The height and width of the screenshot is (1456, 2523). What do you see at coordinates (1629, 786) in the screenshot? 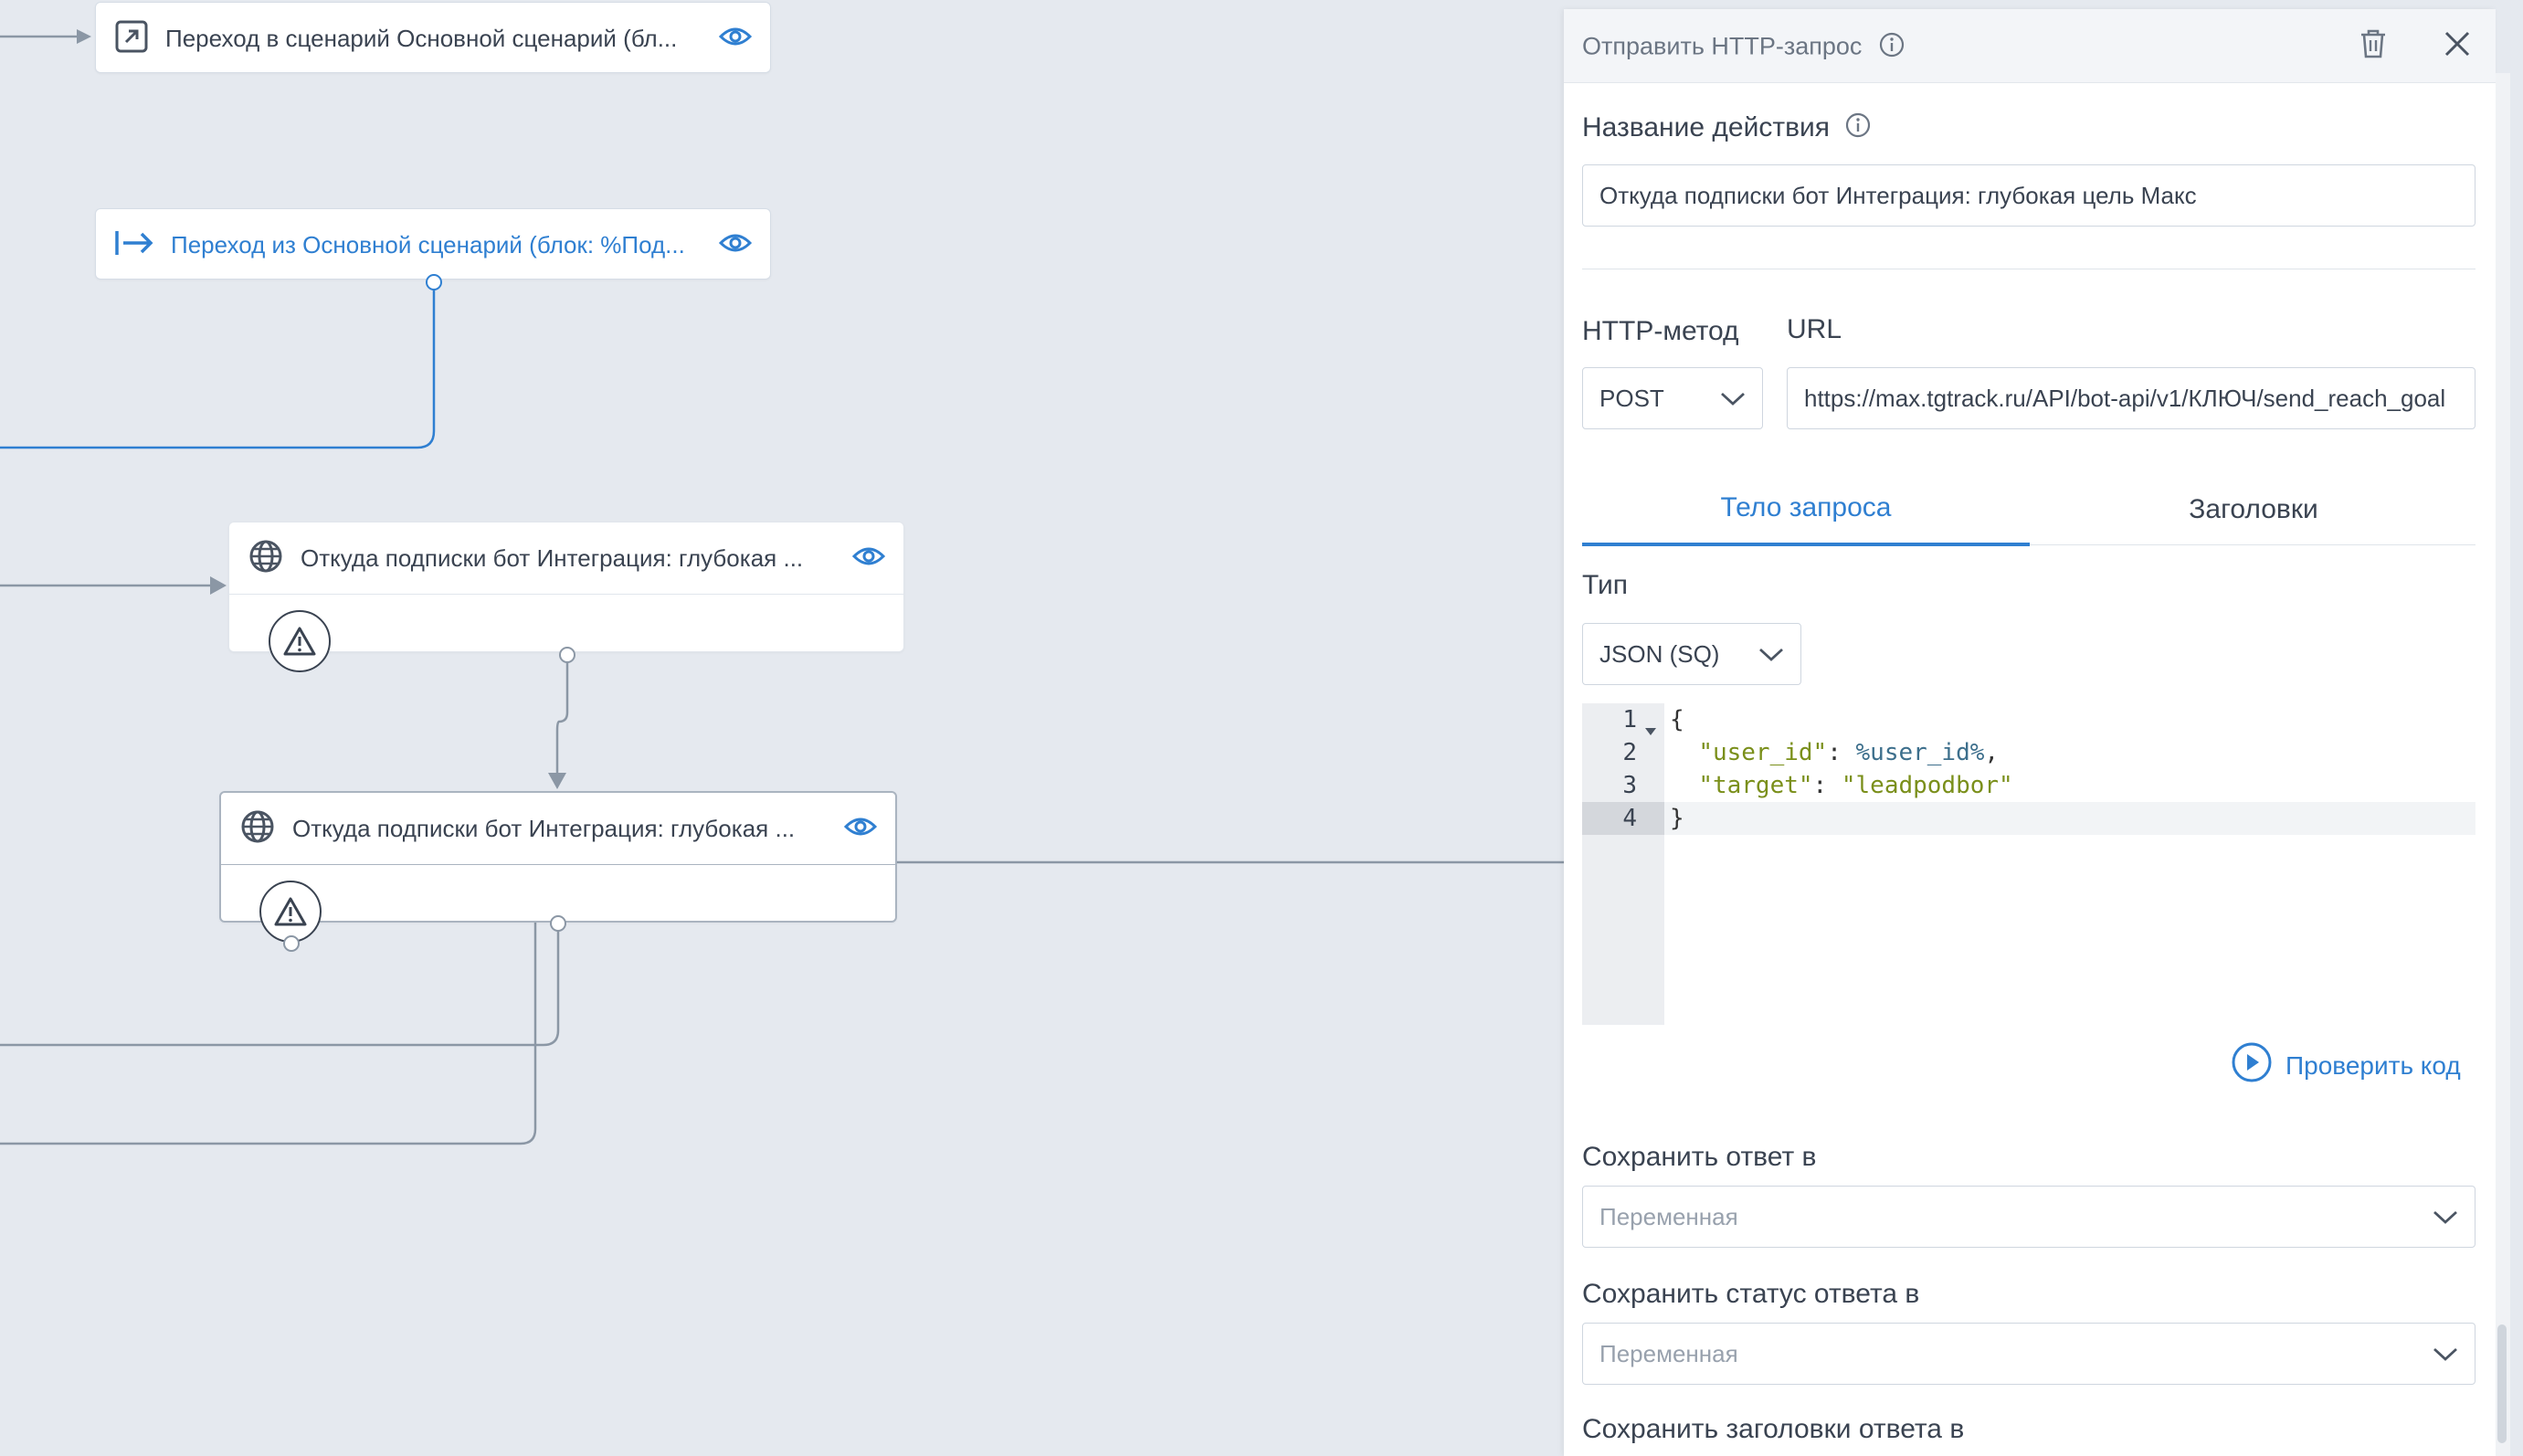
I see `line-number: 3` at bounding box center [1629, 786].